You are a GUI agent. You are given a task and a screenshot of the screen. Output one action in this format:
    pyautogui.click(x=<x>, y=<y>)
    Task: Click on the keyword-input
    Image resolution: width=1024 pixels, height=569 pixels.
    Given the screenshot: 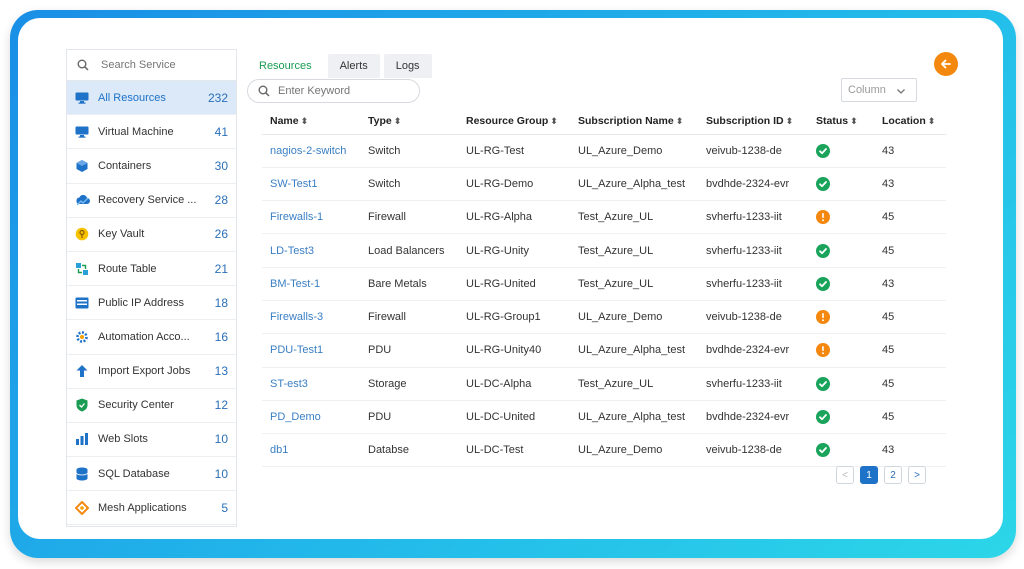 What is the action you would take?
    pyautogui.click(x=343, y=91)
    